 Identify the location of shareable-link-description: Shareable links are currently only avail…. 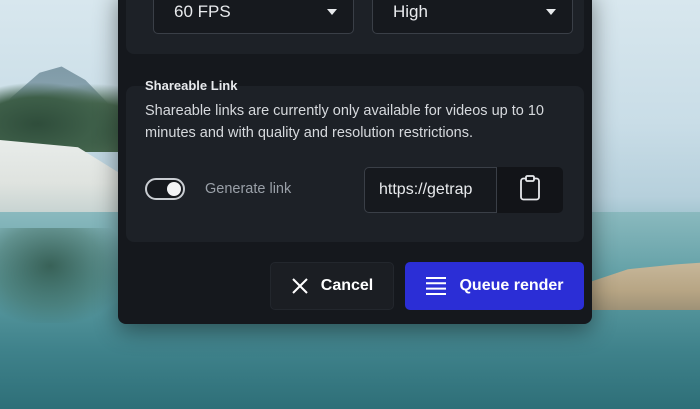
(344, 122).